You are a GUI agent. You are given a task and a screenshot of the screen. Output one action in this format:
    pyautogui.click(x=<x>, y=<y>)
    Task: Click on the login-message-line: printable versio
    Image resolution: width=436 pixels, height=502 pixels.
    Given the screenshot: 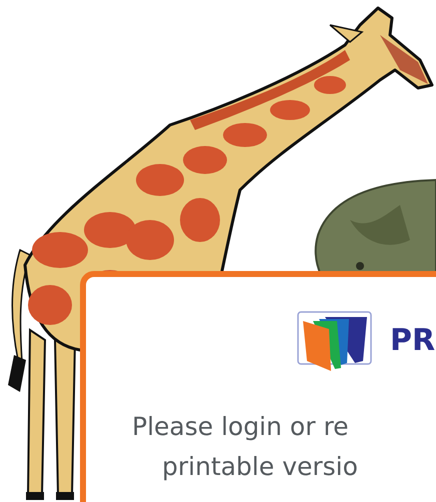 What is the action you would take?
    pyautogui.click(x=260, y=467)
    